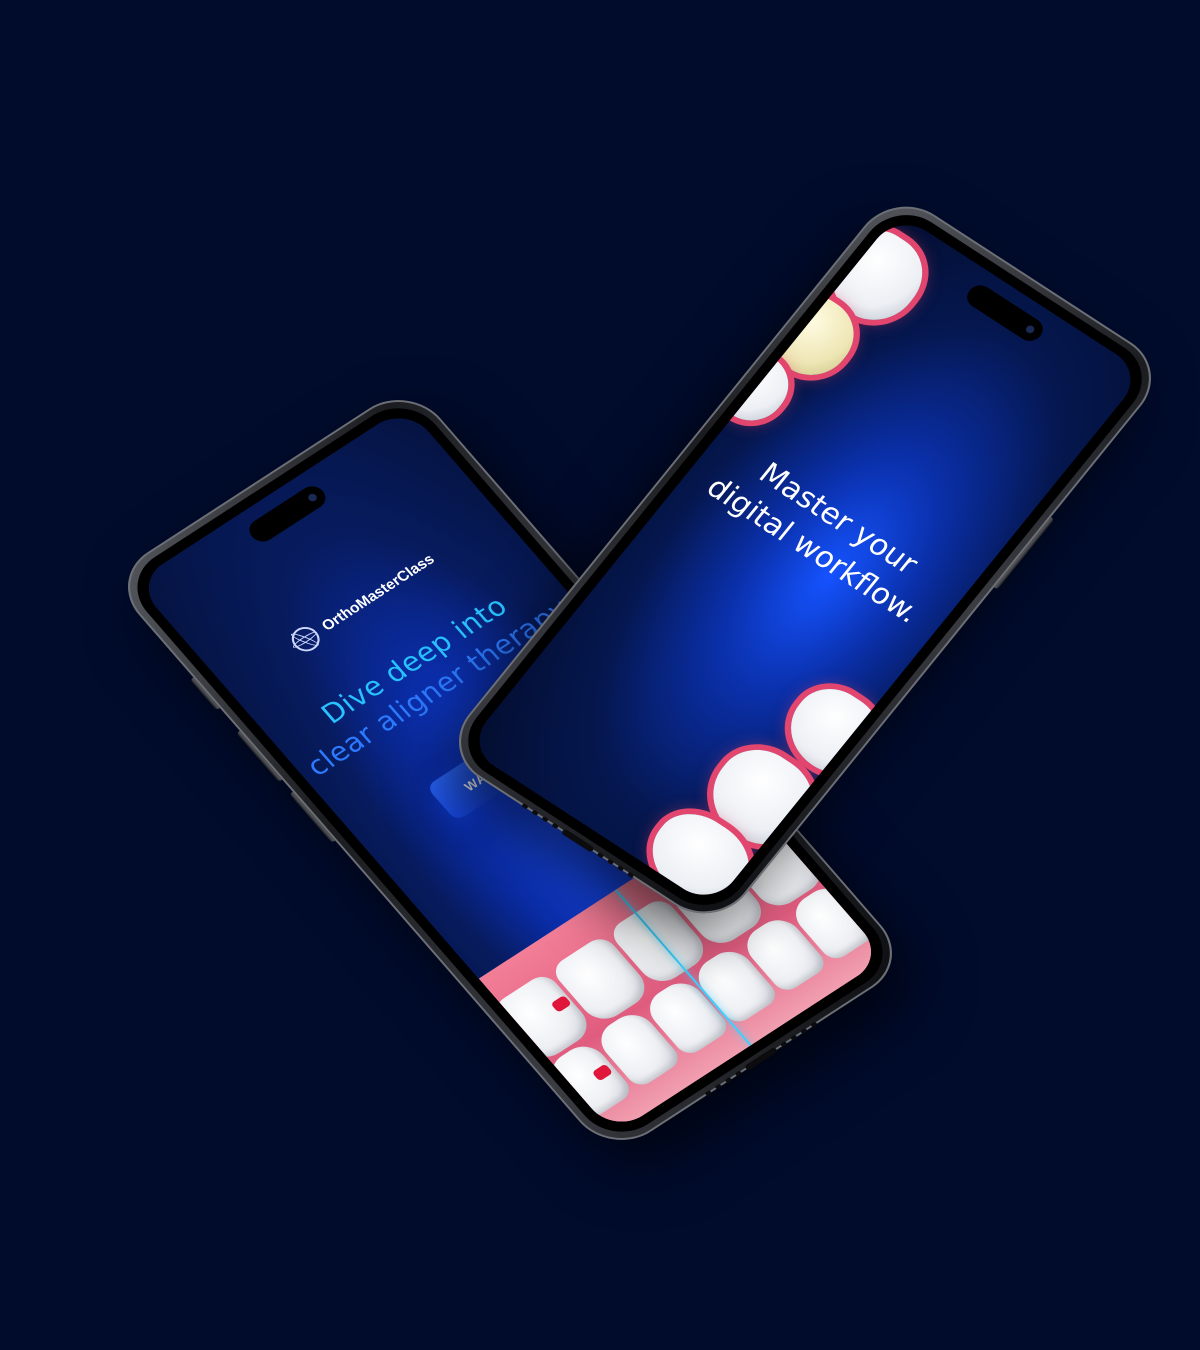 Image resolution: width=1200 pixels, height=1350 pixels. Describe the element at coordinates (378, 592) in the screenshot. I see `brand-name: OrthoMasterClass` at that location.